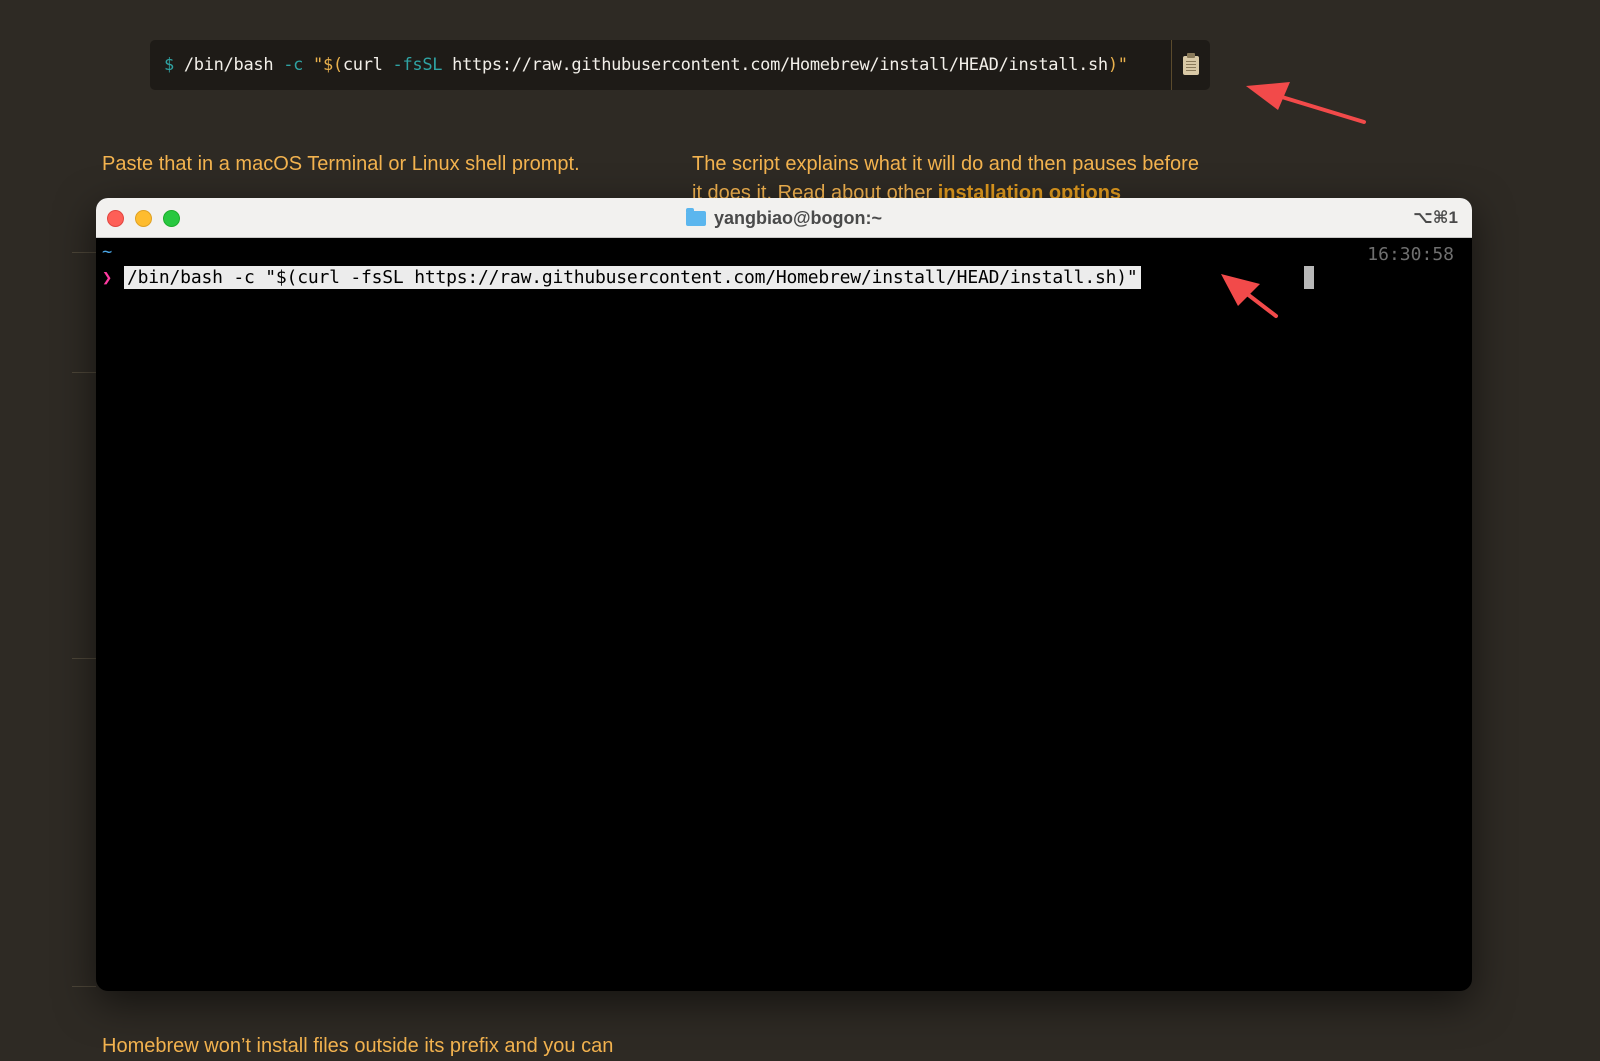 The height and width of the screenshot is (1061, 1600). What do you see at coordinates (1293, 200) in the screenshot?
I see `annotation-arrows` at bounding box center [1293, 200].